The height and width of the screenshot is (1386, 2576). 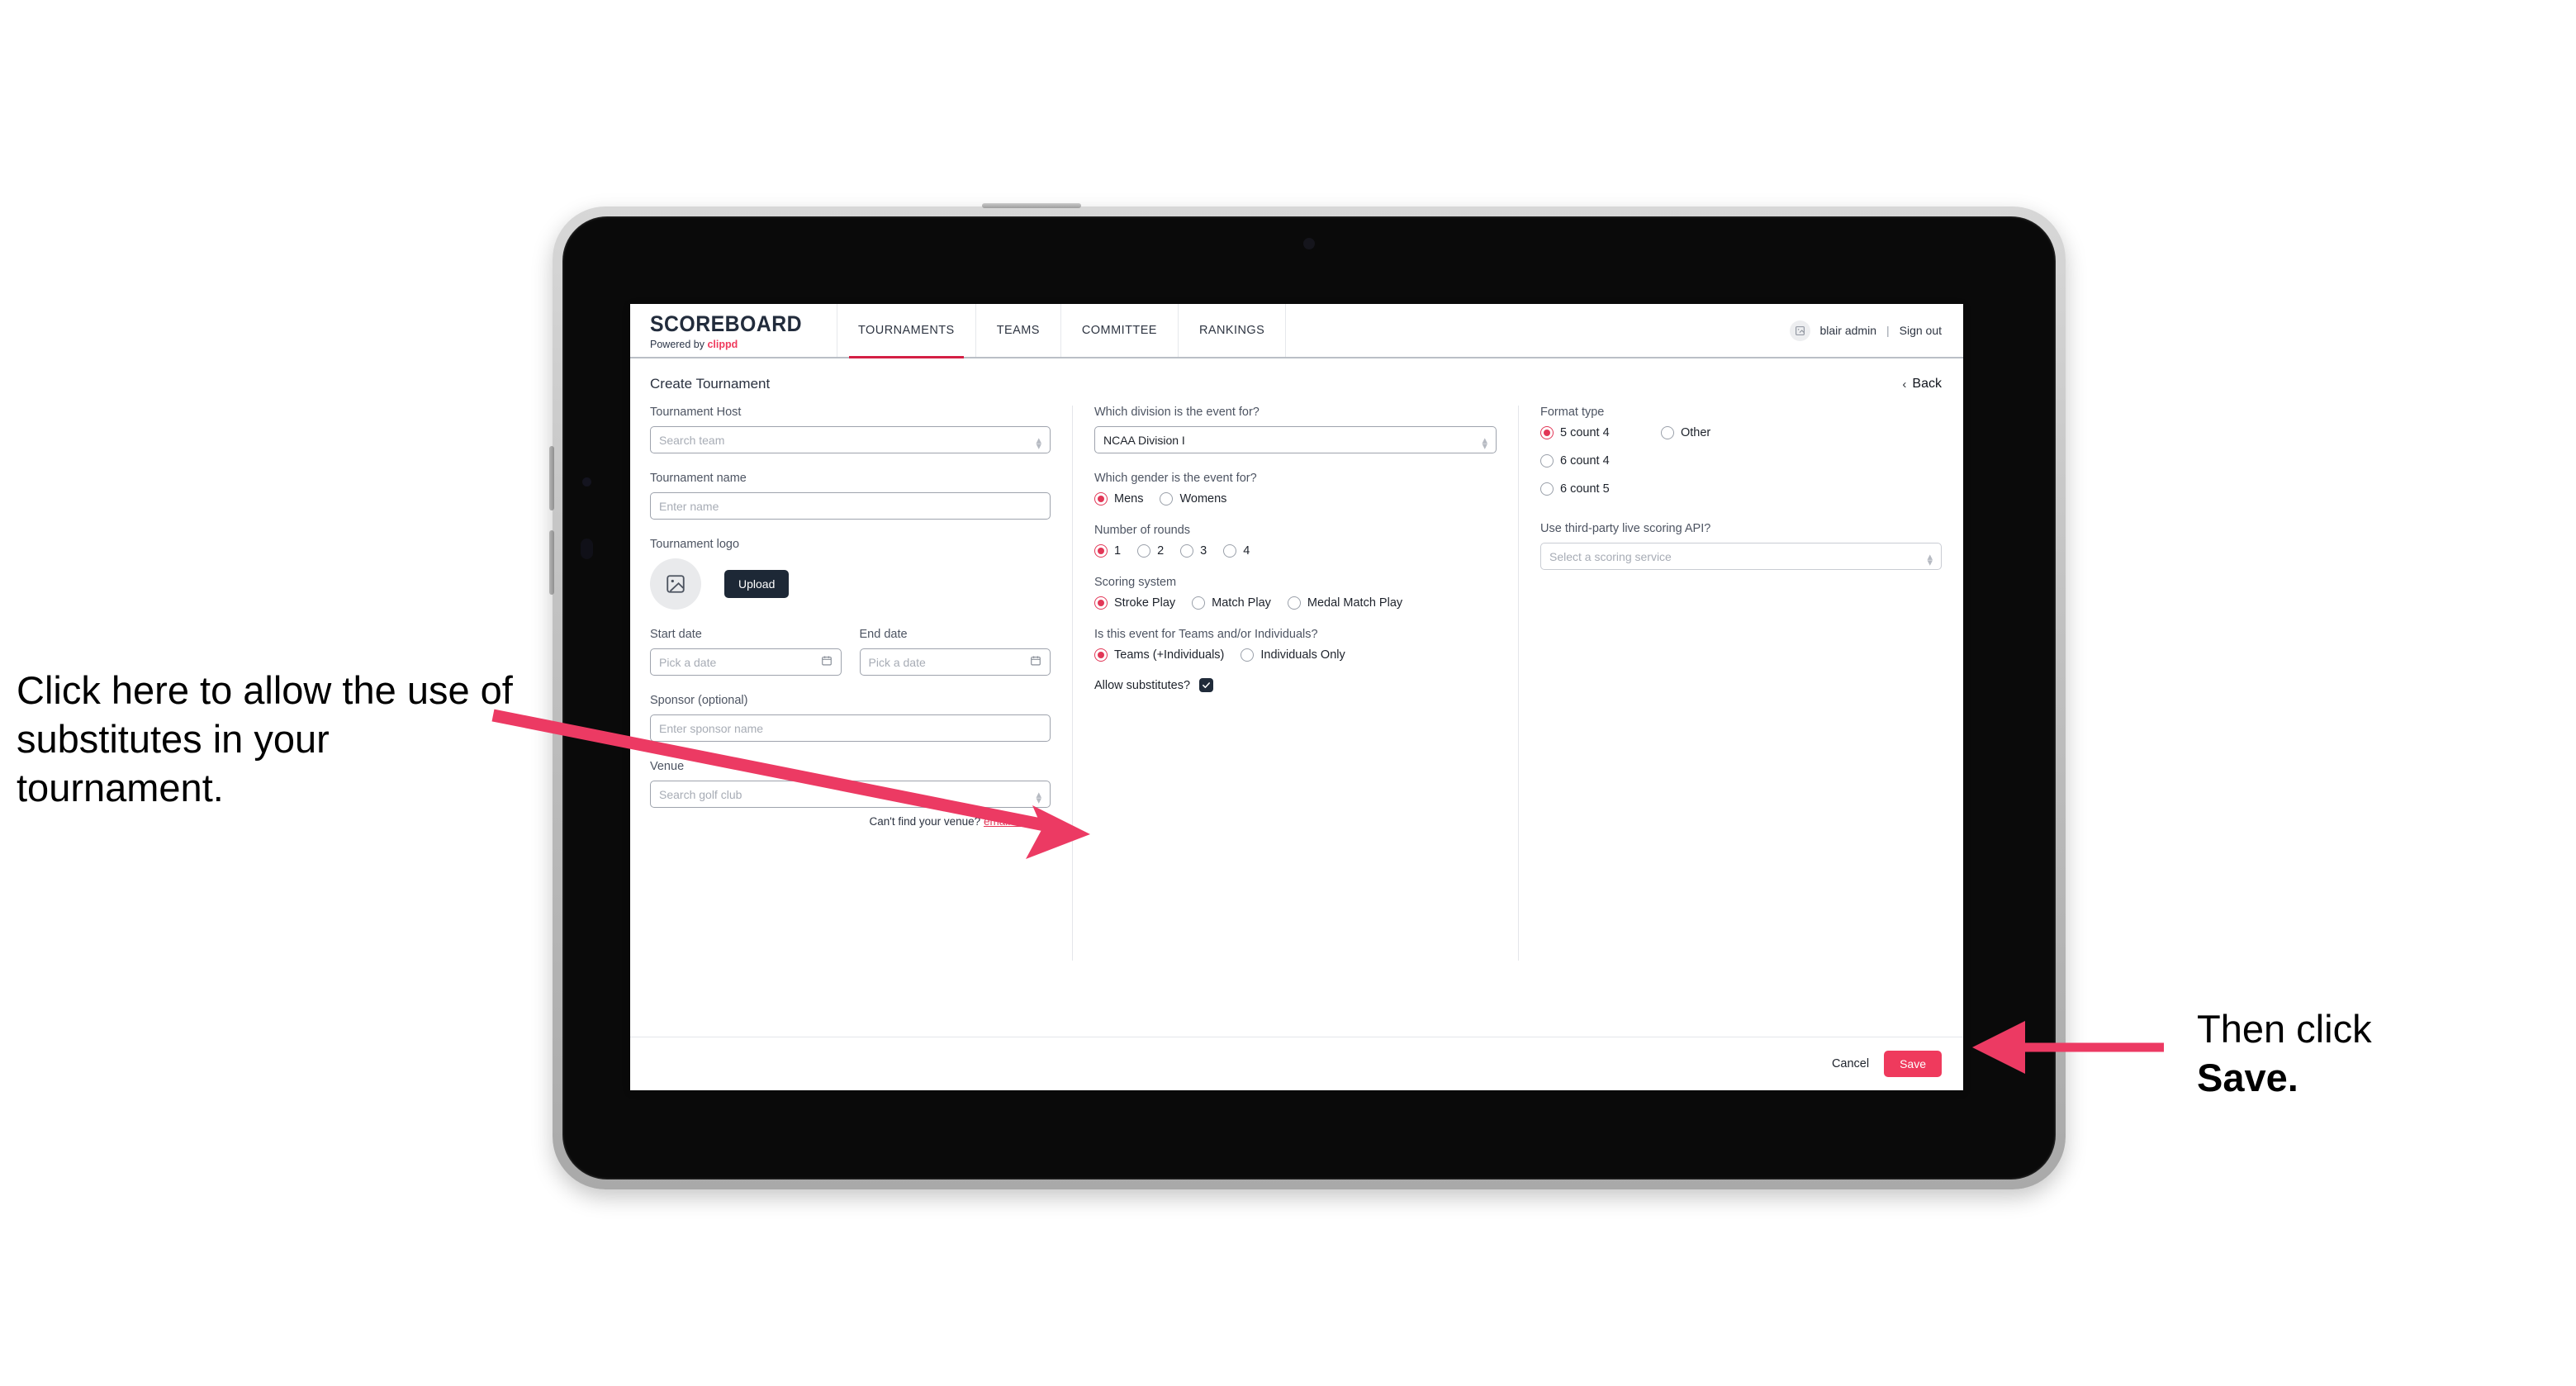 What do you see at coordinates (883, 634) in the screenshot?
I see `end-date-label: End date` at bounding box center [883, 634].